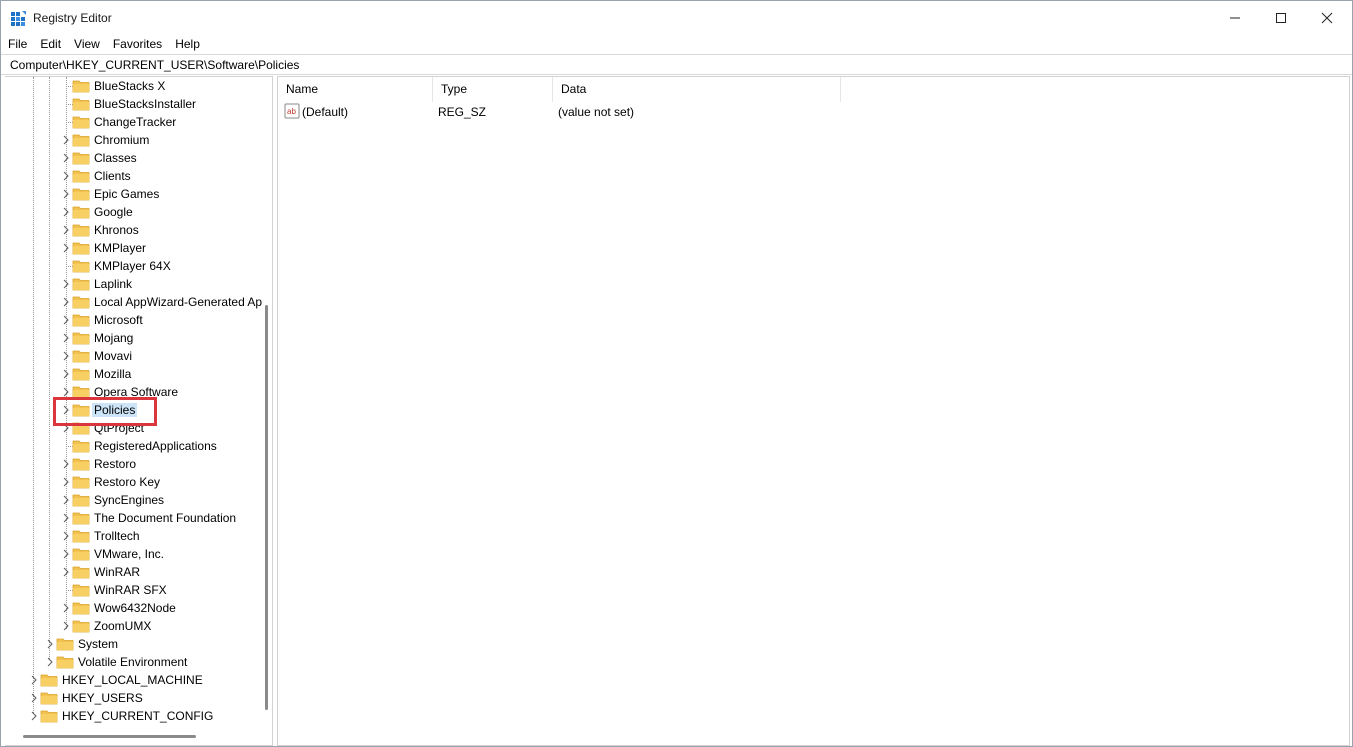  What do you see at coordinates (135, 284) in the screenshot?
I see `tree-node: Laplink` at bounding box center [135, 284].